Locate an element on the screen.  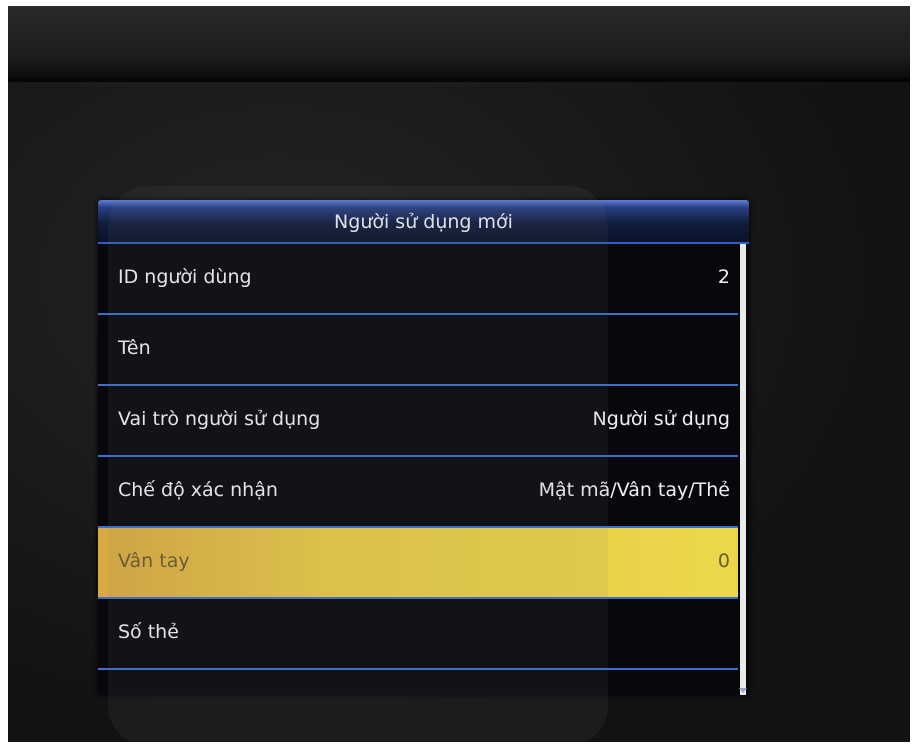
device-bezel-top is located at coordinates (459, 42).